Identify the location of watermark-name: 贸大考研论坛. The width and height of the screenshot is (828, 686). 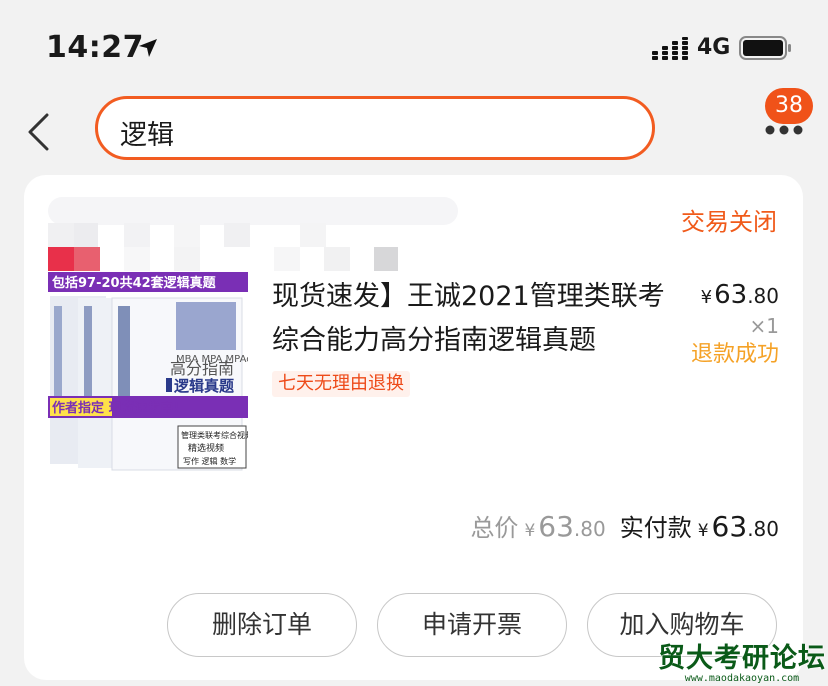
(742, 658).